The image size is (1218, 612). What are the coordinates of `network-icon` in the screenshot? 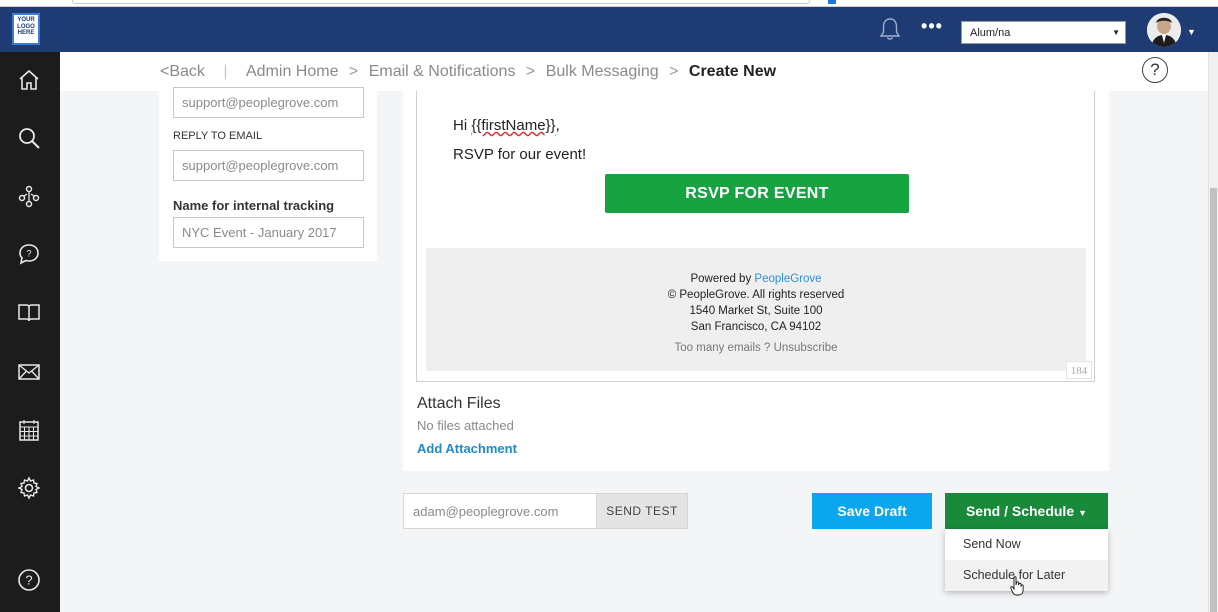 It's located at (29, 196).